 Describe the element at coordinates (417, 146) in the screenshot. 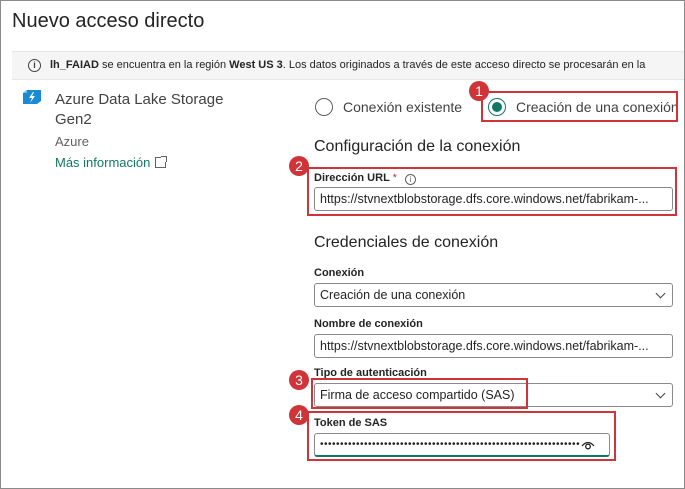

I see `connection-settings-title: Configuración de la conexión` at that location.